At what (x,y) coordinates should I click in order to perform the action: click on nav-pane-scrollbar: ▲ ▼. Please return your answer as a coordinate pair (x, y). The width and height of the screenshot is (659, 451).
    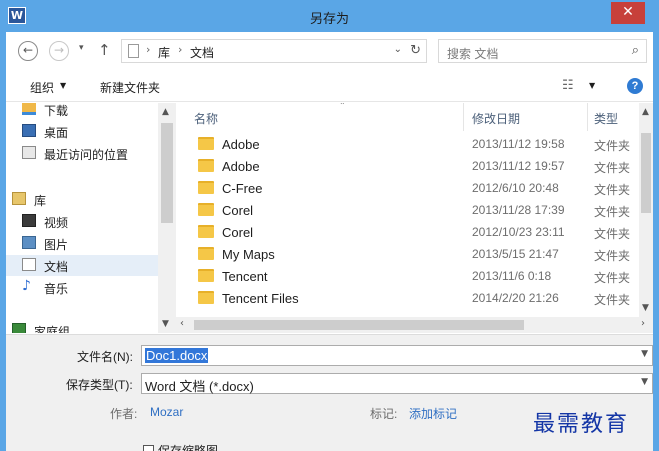
    Looking at the image, I should click on (167, 218).